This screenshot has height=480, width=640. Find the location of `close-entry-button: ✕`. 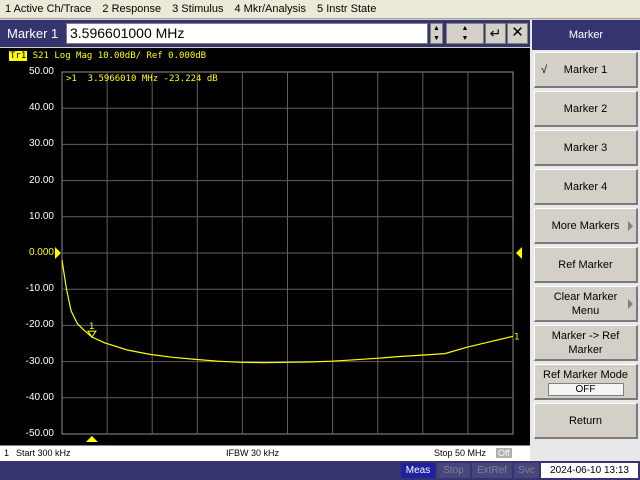

close-entry-button: ✕ is located at coordinates (517, 33).